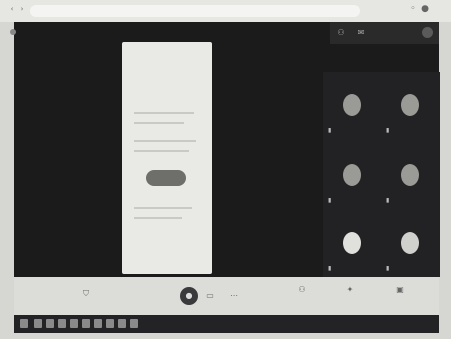 The width and height of the screenshot is (451, 339). What do you see at coordinates (413, 10) in the screenshot?
I see `extension-icon: ◦` at bounding box center [413, 10].